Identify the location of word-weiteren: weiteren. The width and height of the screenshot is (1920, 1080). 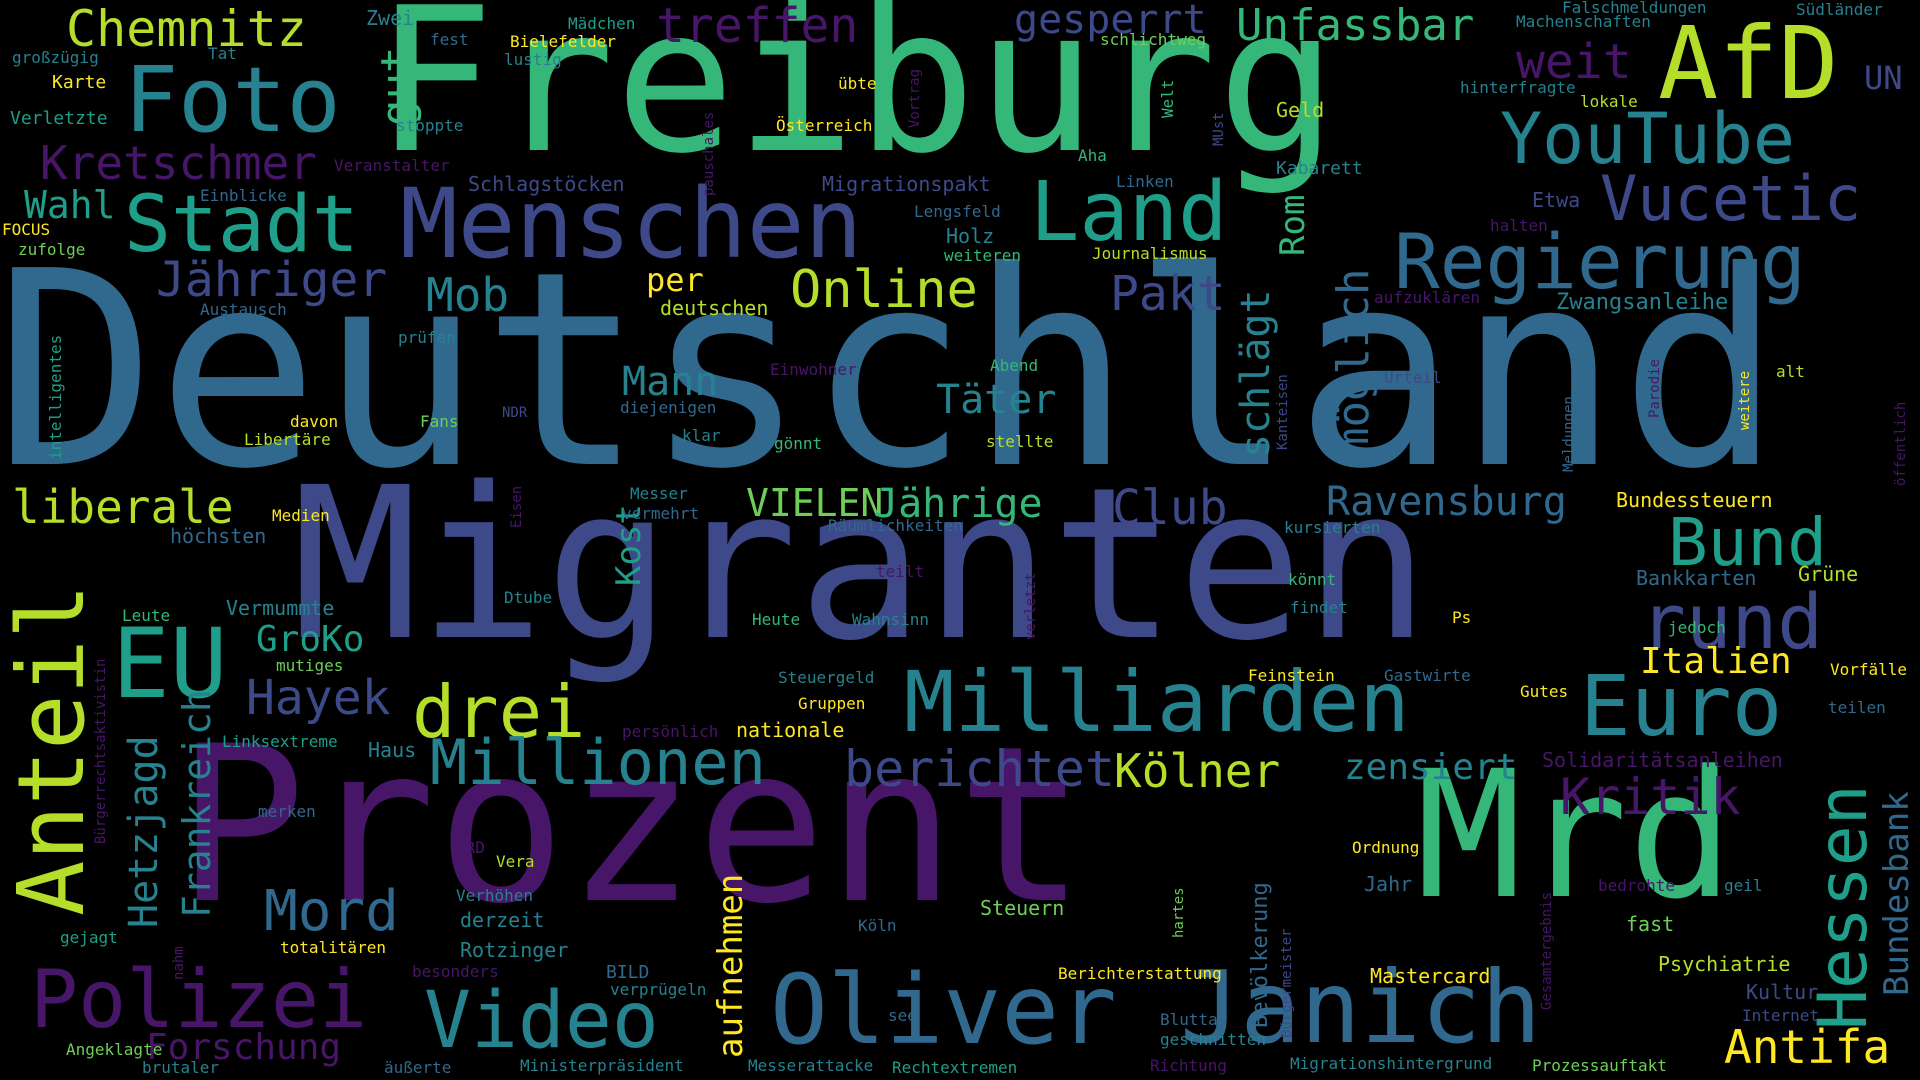
(983, 255).